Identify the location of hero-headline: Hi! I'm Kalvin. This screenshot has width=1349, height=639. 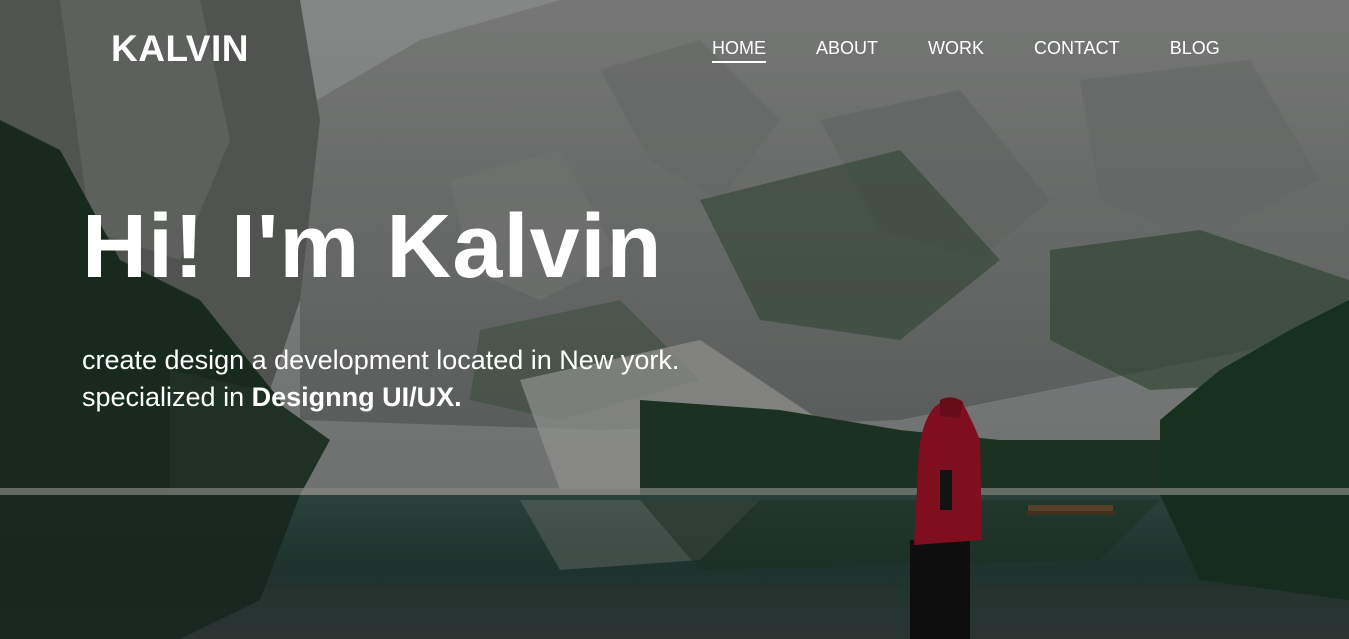
(372, 247).